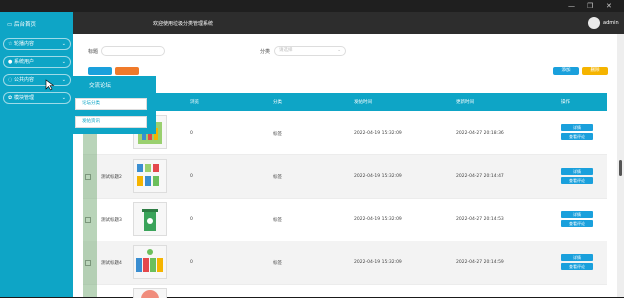 Image resolution: width=624 pixels, height=298 pixels. Describe the element at coordinates (111, 104) in the screenshot. I see `submenu-item-forum-category: 论坛分类` at that location.